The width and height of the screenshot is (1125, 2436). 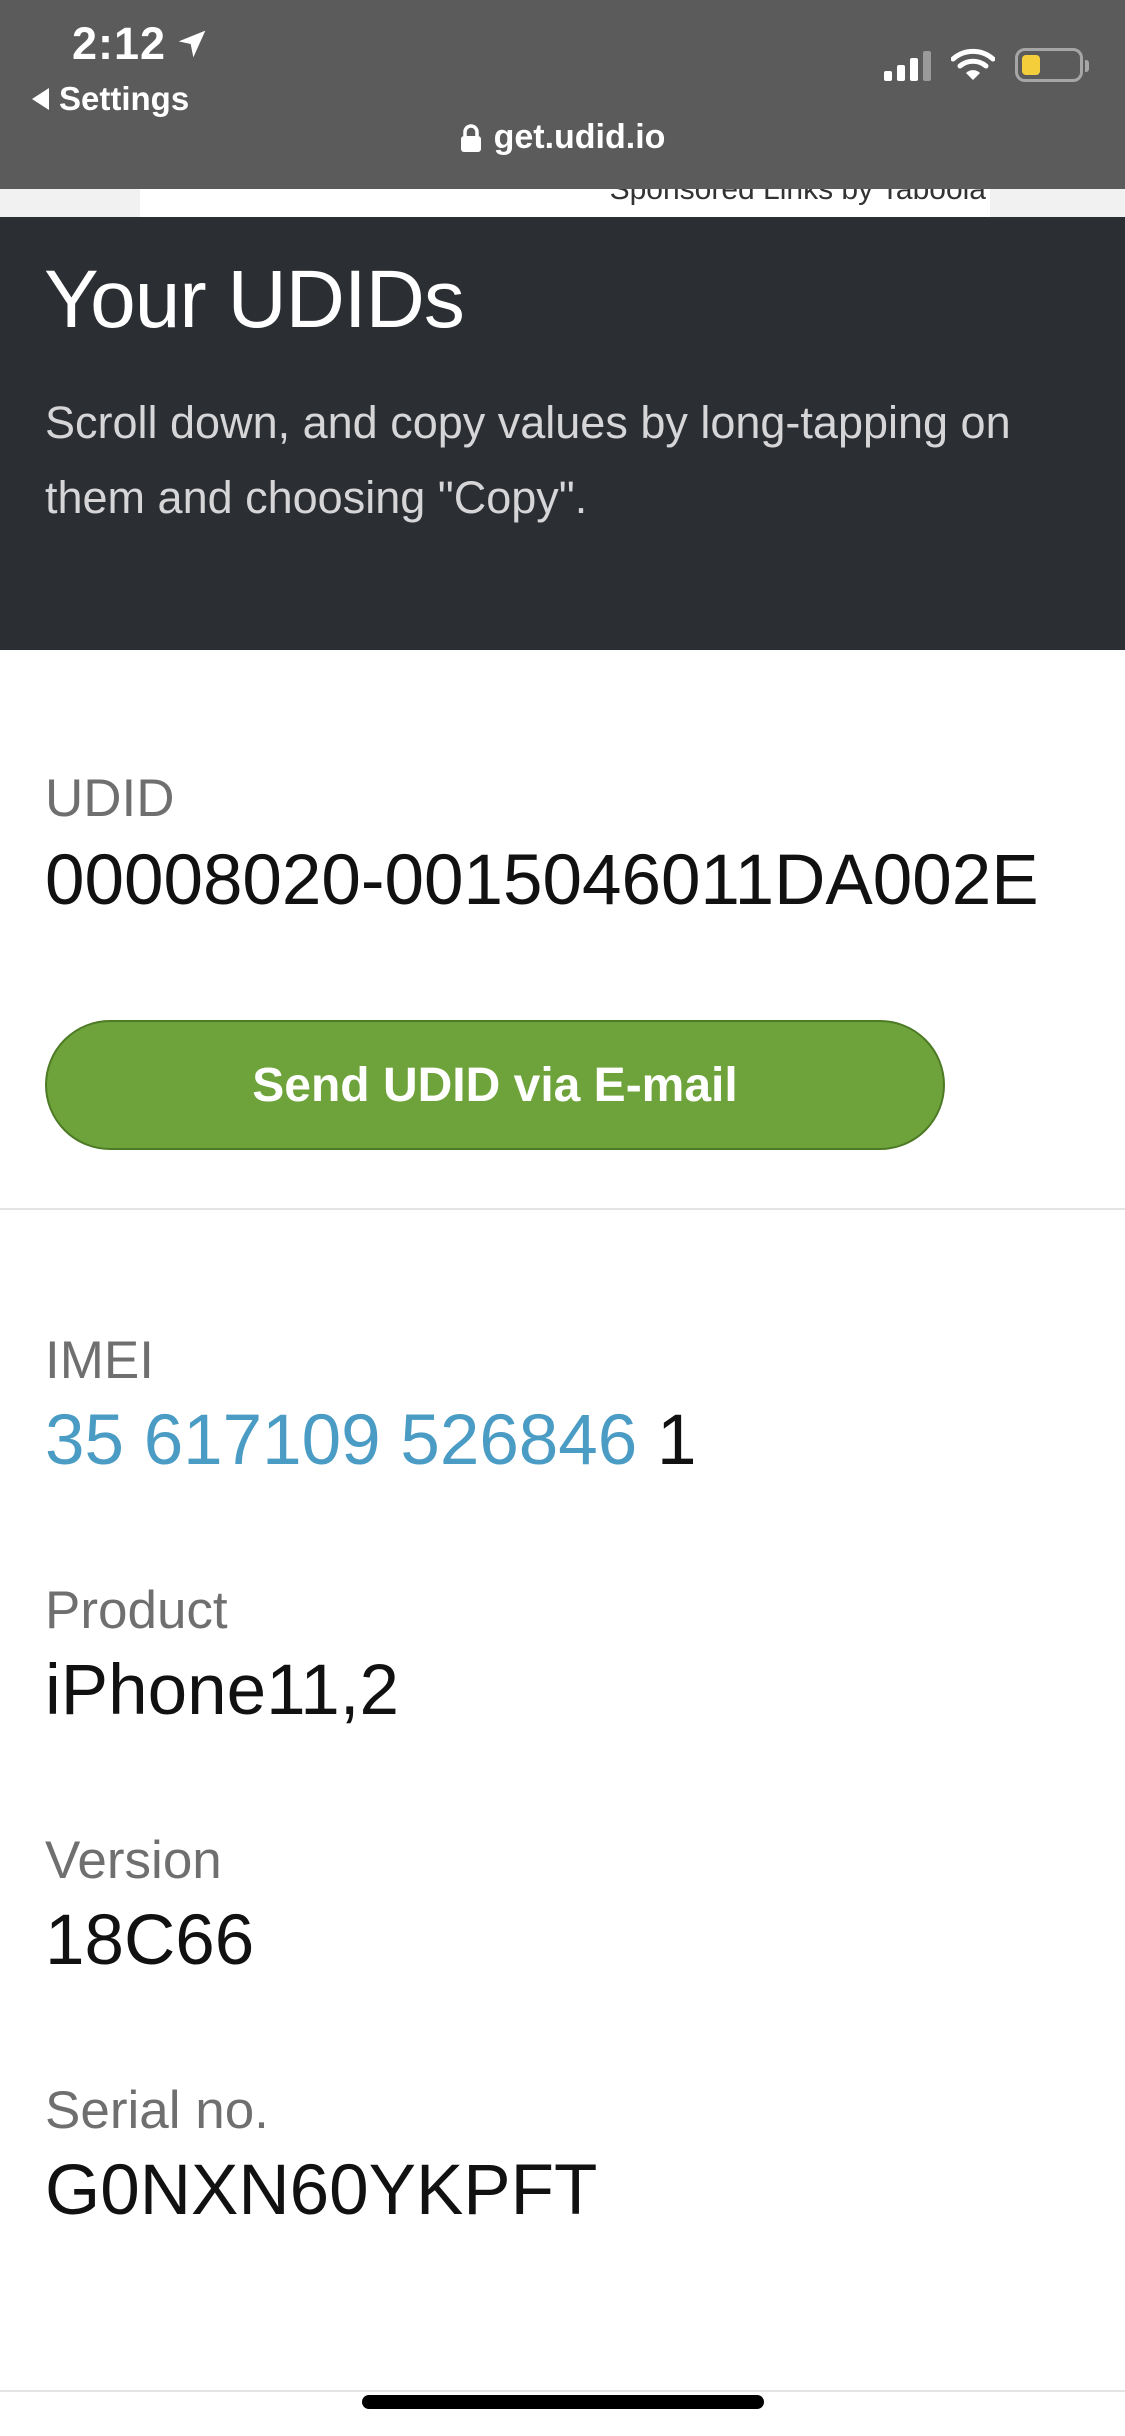 I want to click on imei-value: 35 617109 526846 1, so click(x=371, y=1440).